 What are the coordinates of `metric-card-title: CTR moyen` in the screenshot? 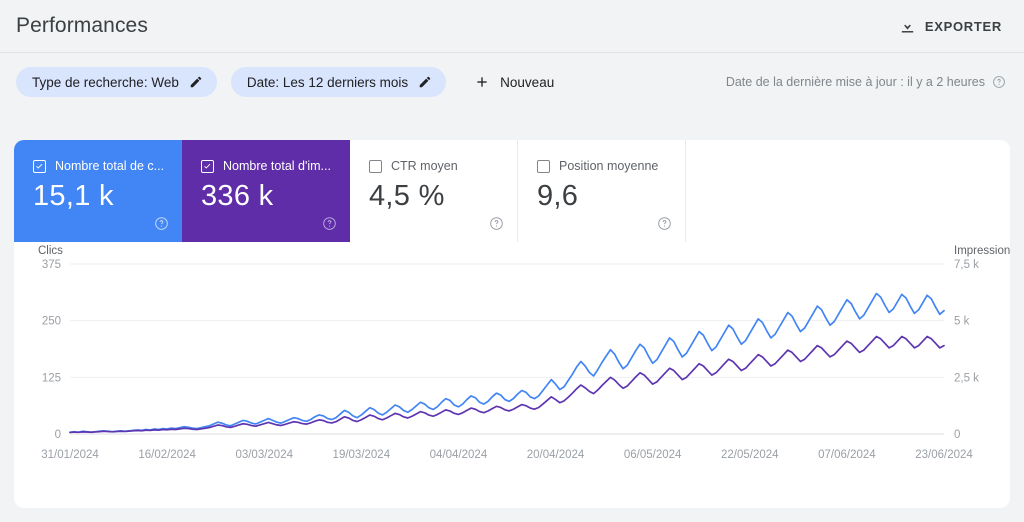 It's located at (424, 166).